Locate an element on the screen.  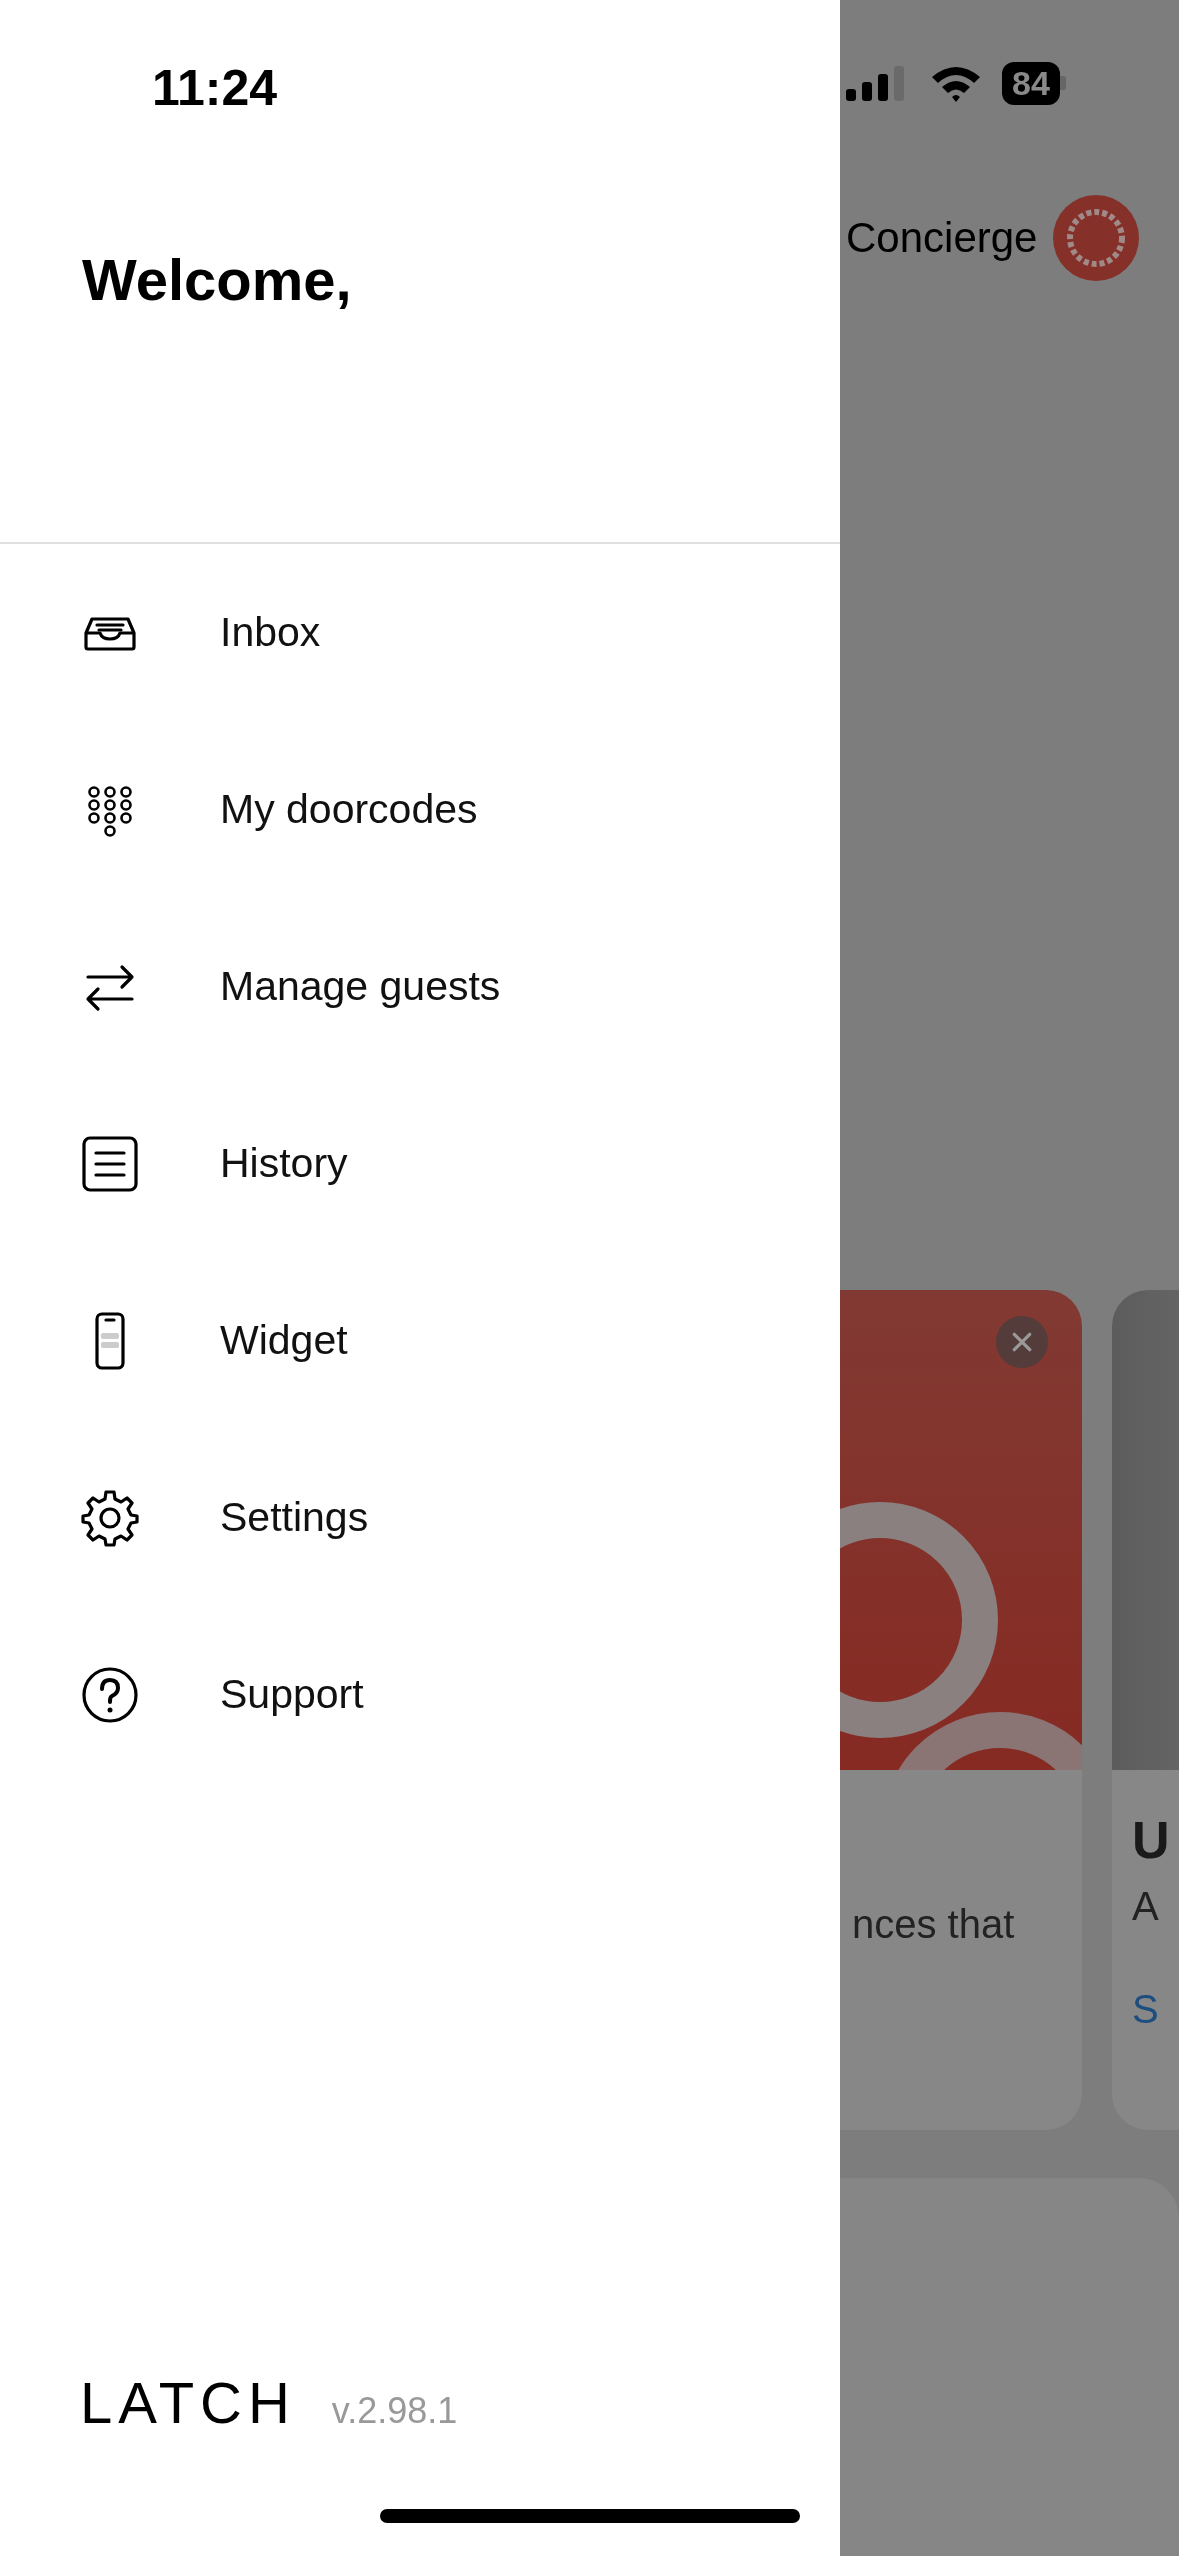
welcome-heading: Welcome, is located at coordinates (217, 279).